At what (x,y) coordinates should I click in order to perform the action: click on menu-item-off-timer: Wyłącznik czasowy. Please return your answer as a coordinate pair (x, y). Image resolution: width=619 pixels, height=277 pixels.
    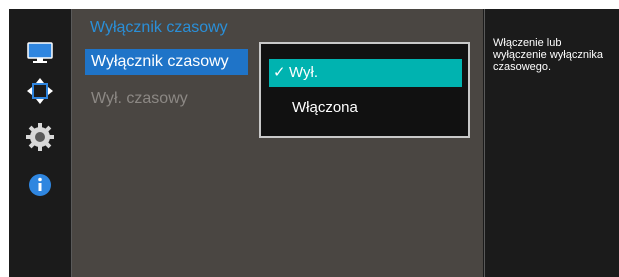
    Looking at the image, I should click on (166, 62).